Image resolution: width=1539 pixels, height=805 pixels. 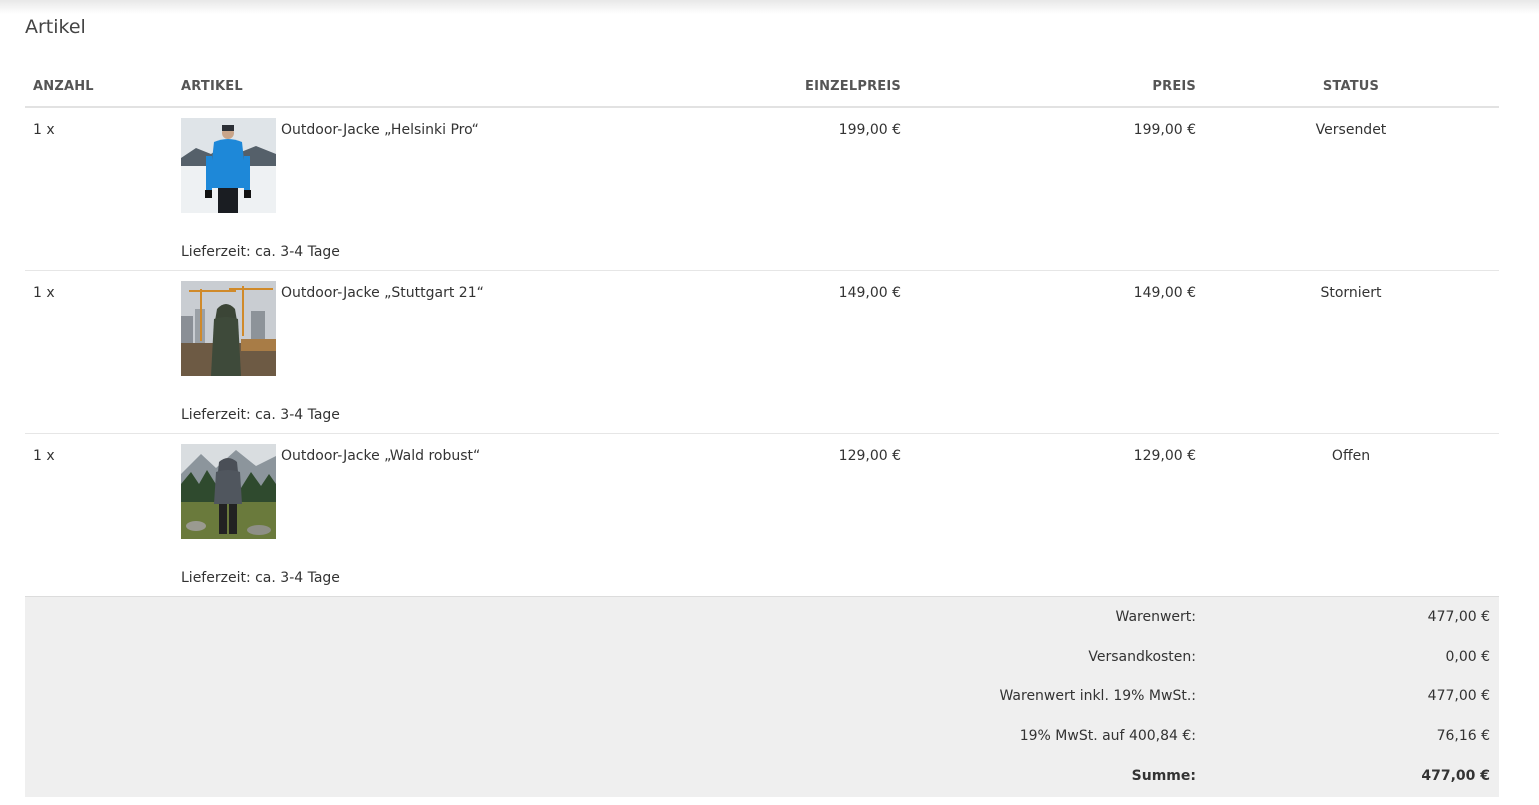 I want to click on item-name: Outdoor-Jacke „Helsinki Pro“, so click(x=380, y=130).